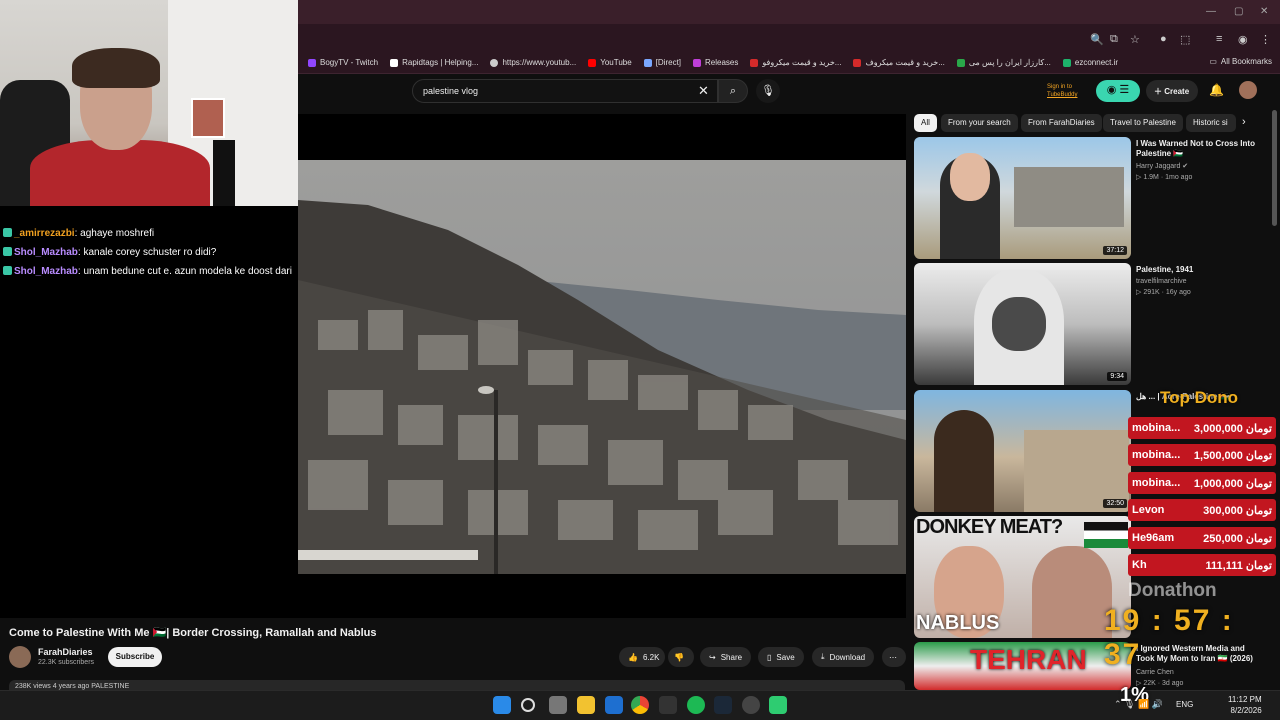 This screenshot has height=720, width=1280. I want to click on bookmark-star-icon: ☆, so click(1135, 39).